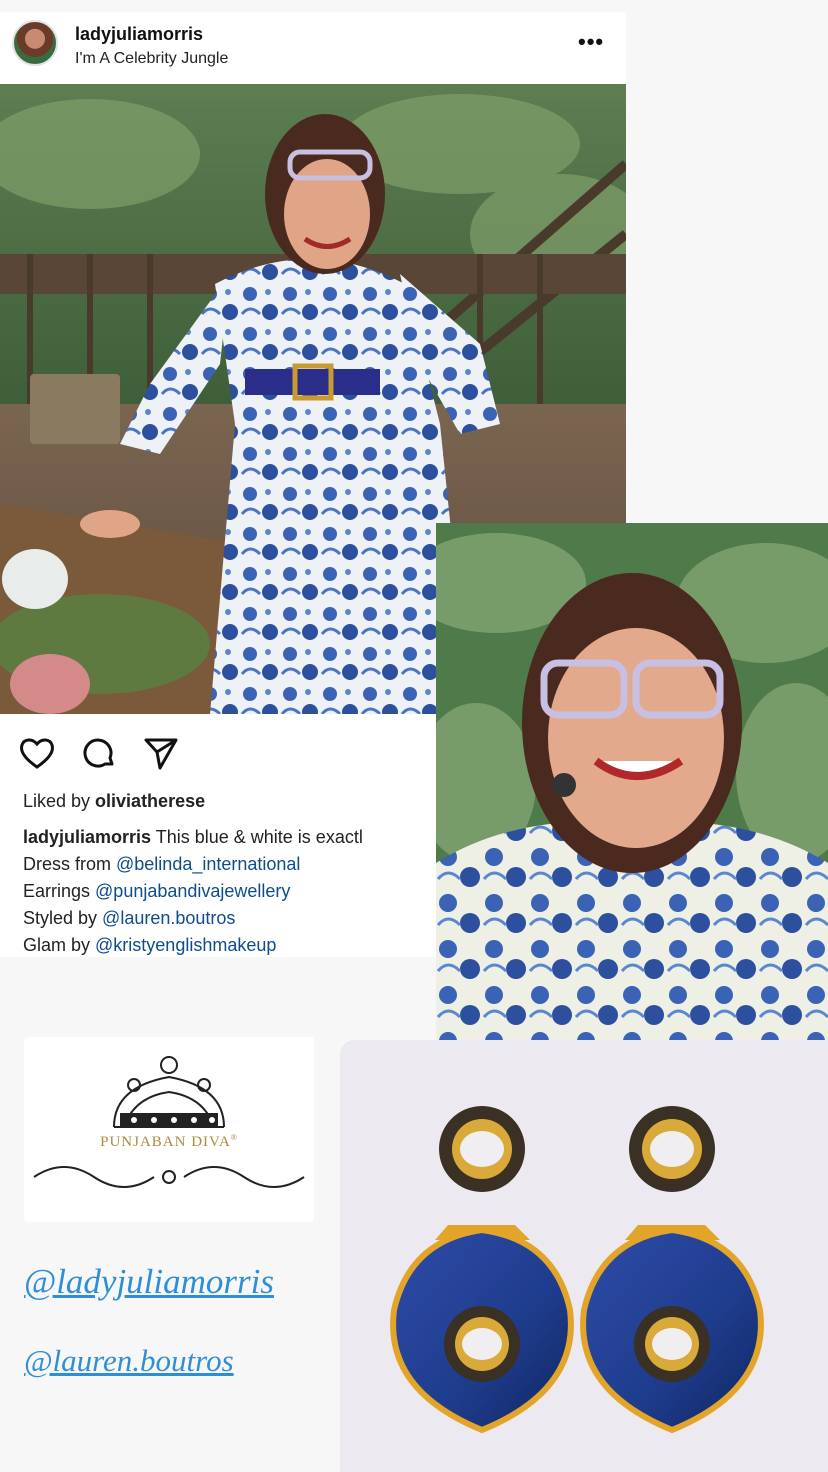 Image resolution: width=828 pixels, height=1472 pixels. Describe the element at coordinates (59, 945) in the screenshot. I see `caption-line-prefix: Glam by` at that location.